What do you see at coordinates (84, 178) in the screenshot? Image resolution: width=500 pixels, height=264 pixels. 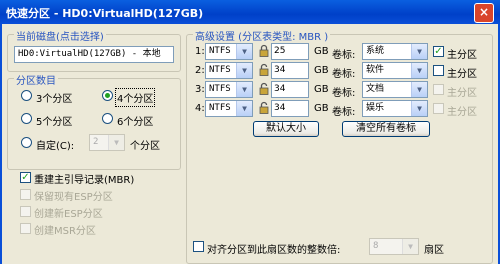 I see `rebuild-mbr-label: 重建主引导记录(MBR)` at bounding box center [84, 178].